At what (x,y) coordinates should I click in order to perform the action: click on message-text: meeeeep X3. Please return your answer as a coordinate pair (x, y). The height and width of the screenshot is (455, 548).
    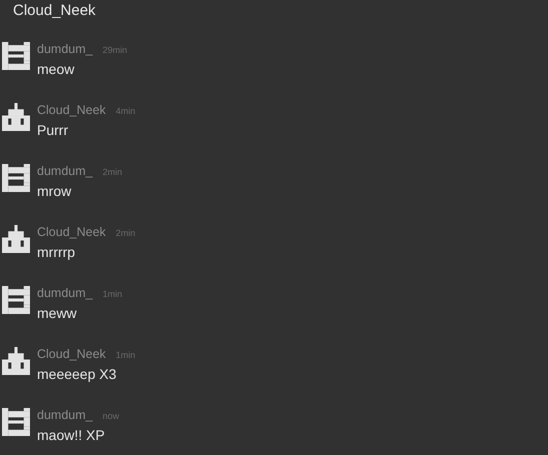
    Looking at the image, I should click on (77, 374).